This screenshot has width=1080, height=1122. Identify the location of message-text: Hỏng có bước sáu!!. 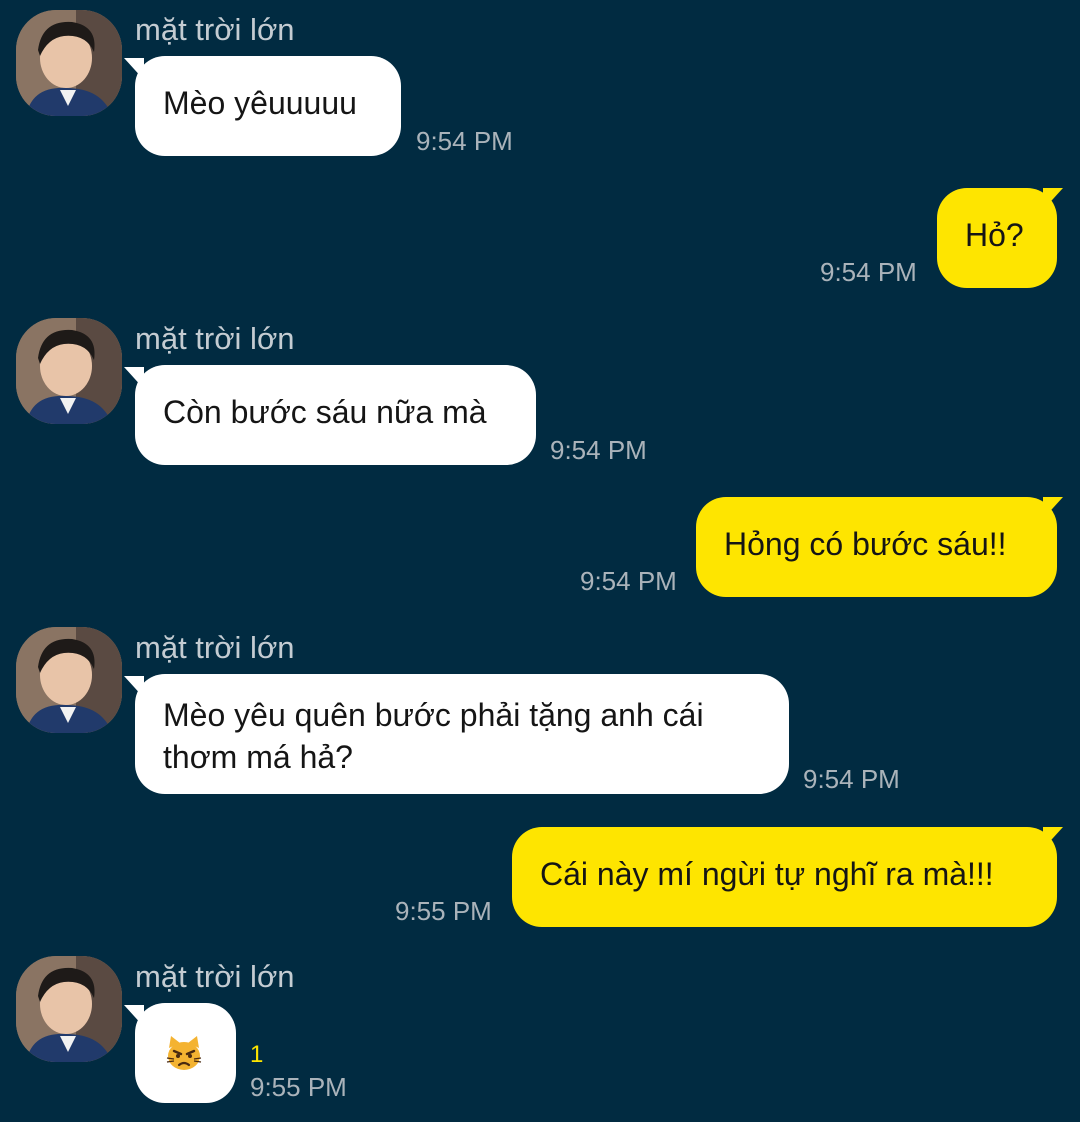
(865, 544).